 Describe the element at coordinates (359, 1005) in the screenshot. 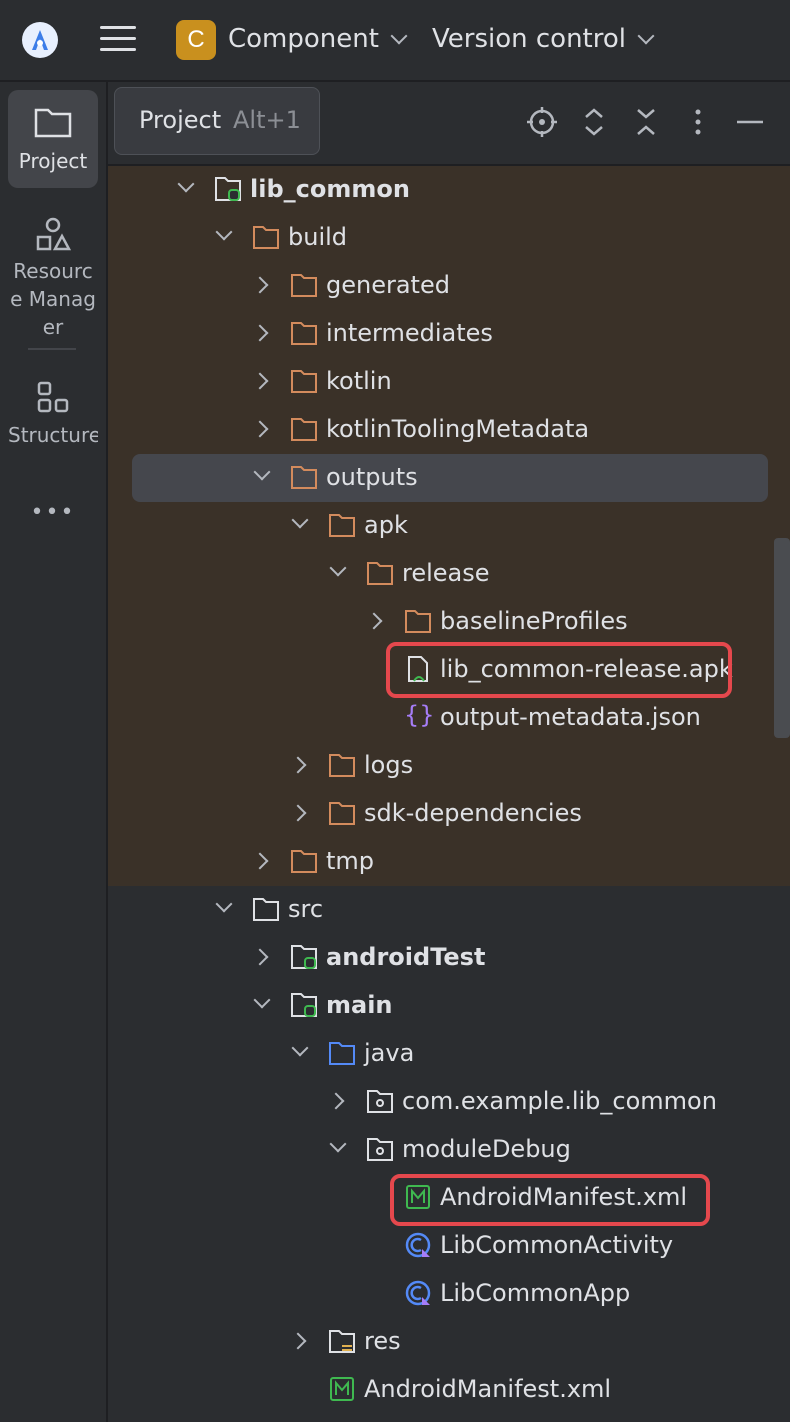

I see `tree-label: main` at that location.